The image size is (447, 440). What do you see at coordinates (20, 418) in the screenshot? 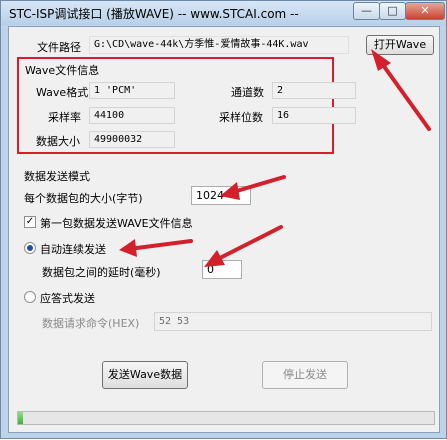
I see `progress-fill` at bounding box center [20, 418].